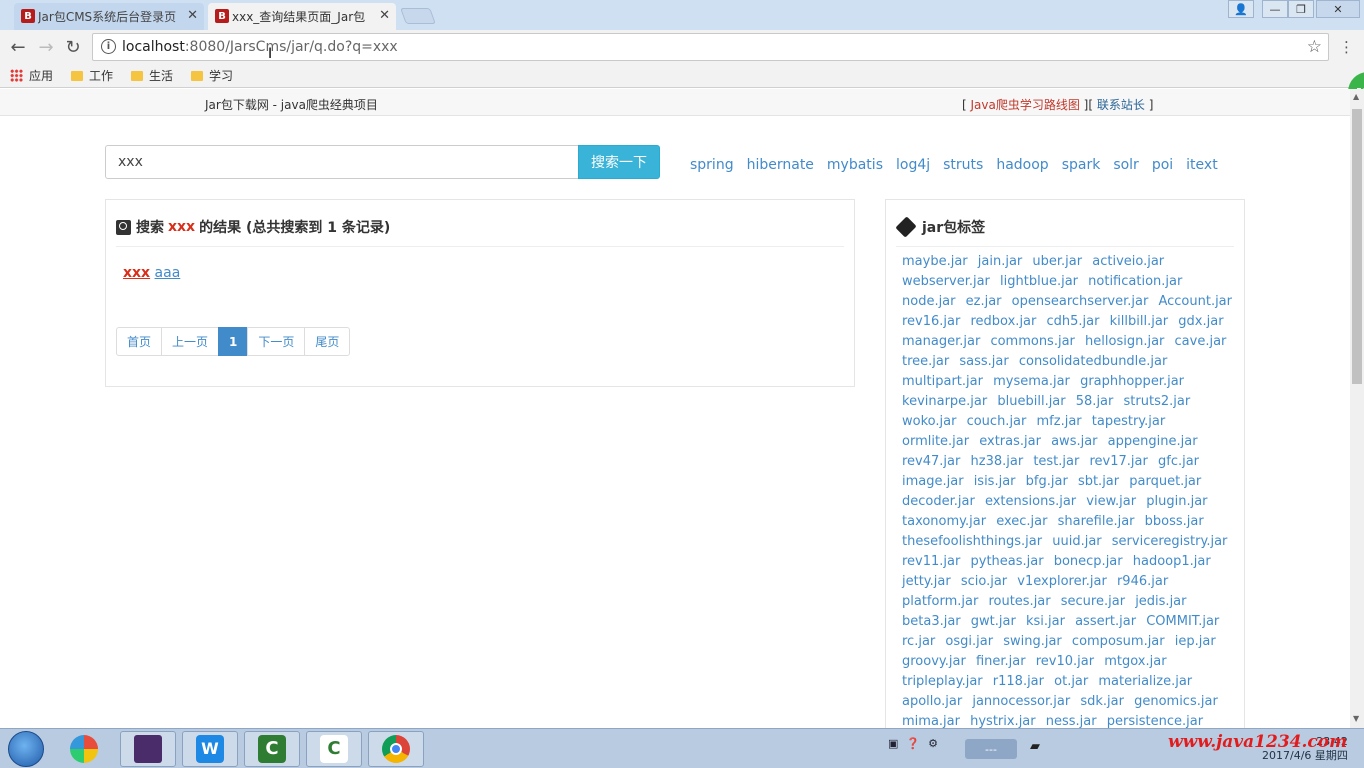 The image size is (1364, 768). I want to click on tag-link: test.jar, so click(1056, 461).